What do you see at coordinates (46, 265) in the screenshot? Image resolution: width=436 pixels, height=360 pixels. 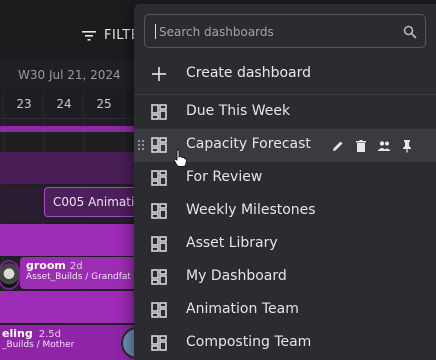 I see `task-title: groom` at bounding box center [46, 265].